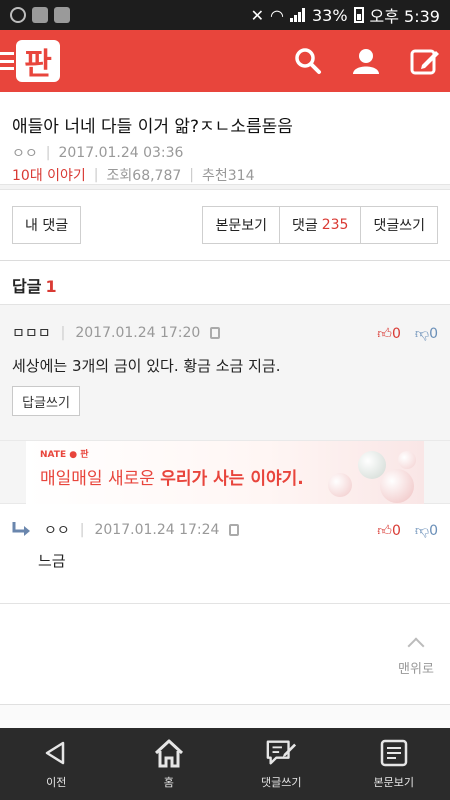 This screenshot has height=800, width=450. Describe the element at coordinates (31, 333) in the screenshot. I see `comment-author: ㅁㅁㅁ` at that location.